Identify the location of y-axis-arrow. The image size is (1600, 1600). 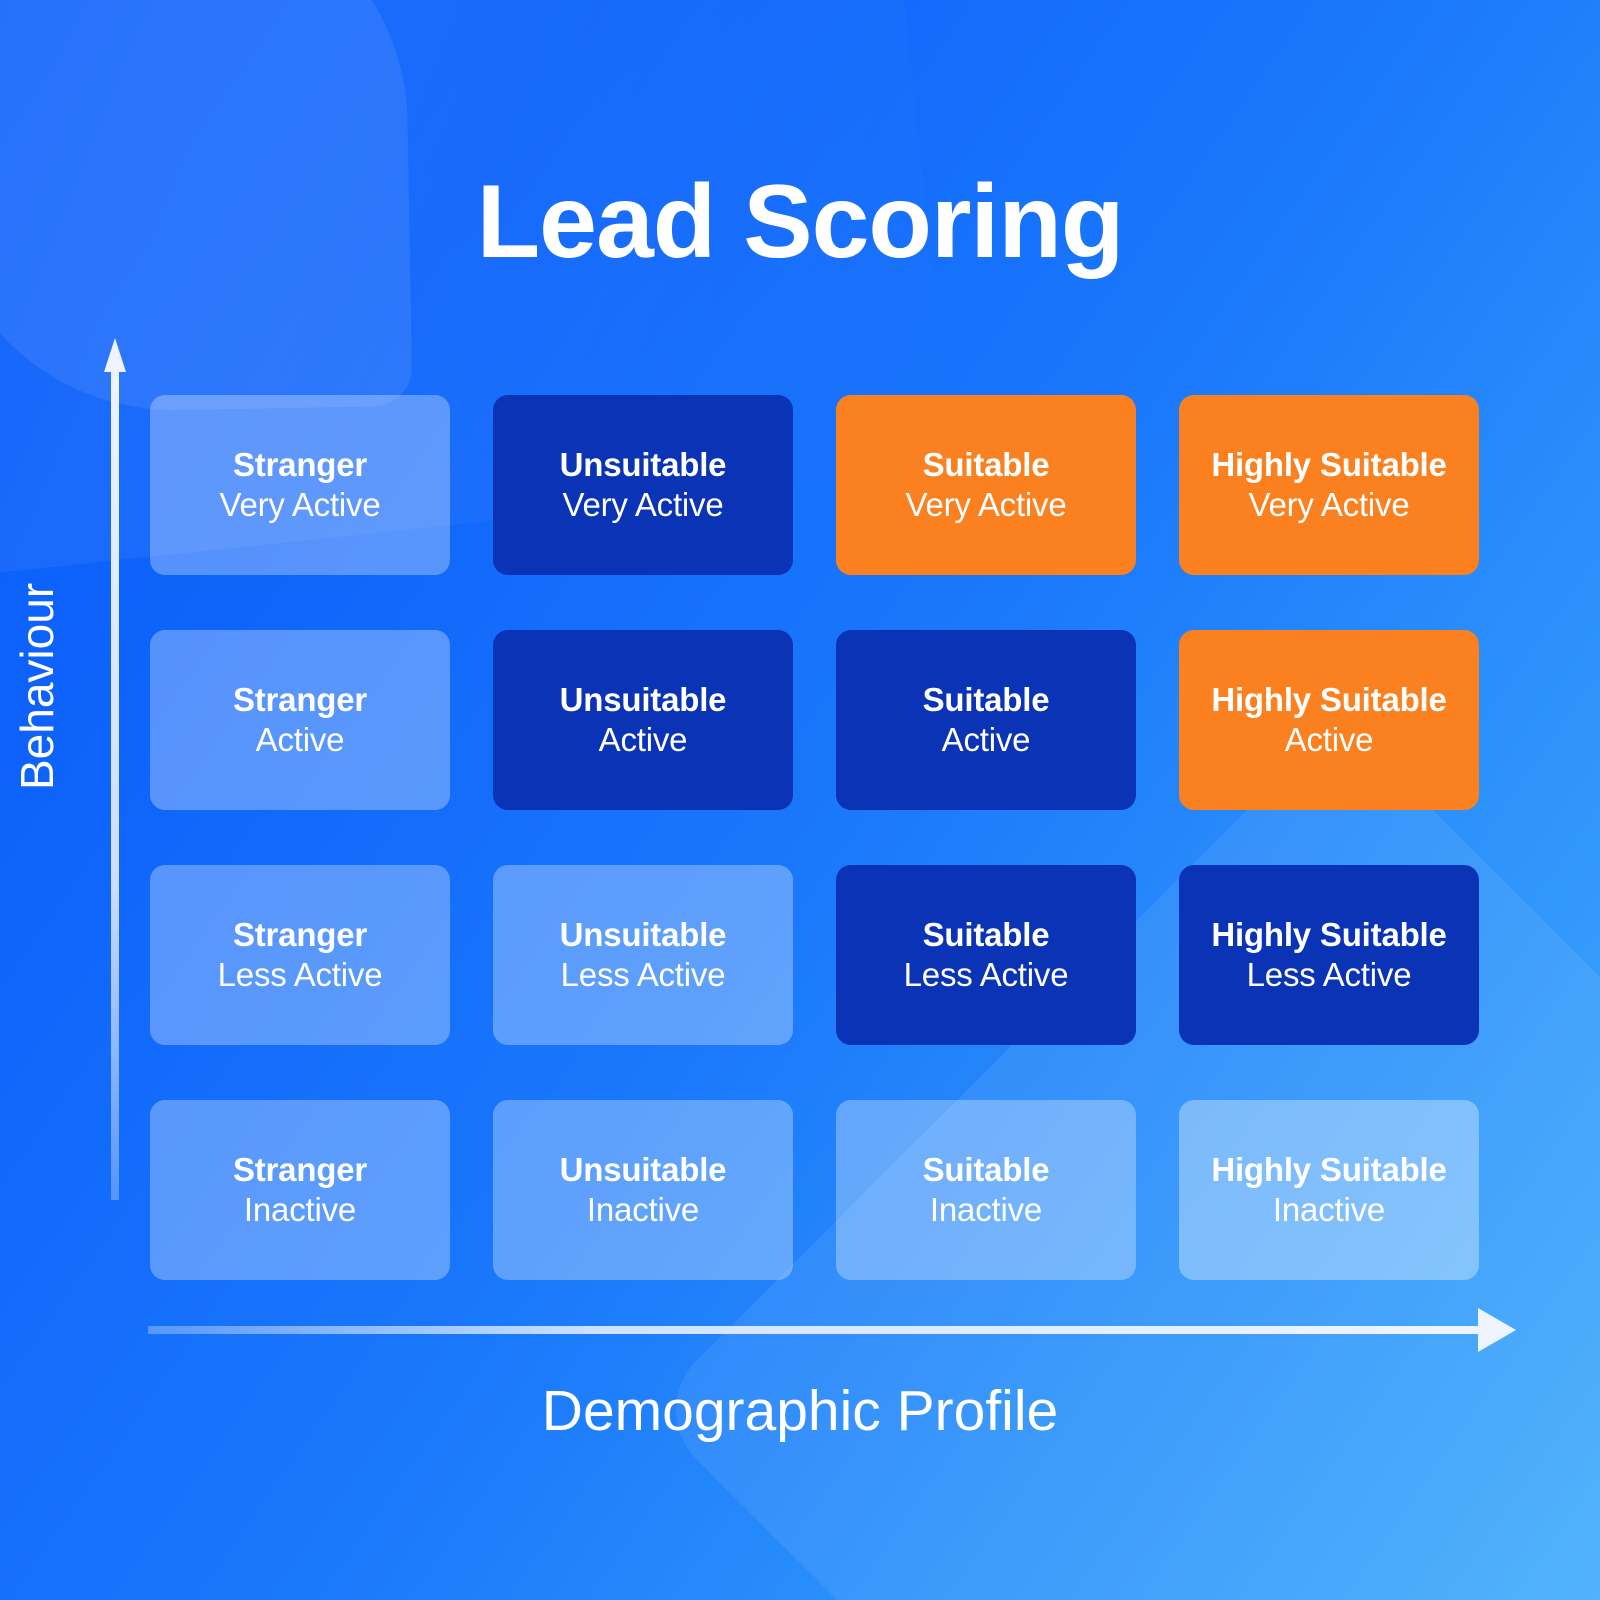
(115, 769).